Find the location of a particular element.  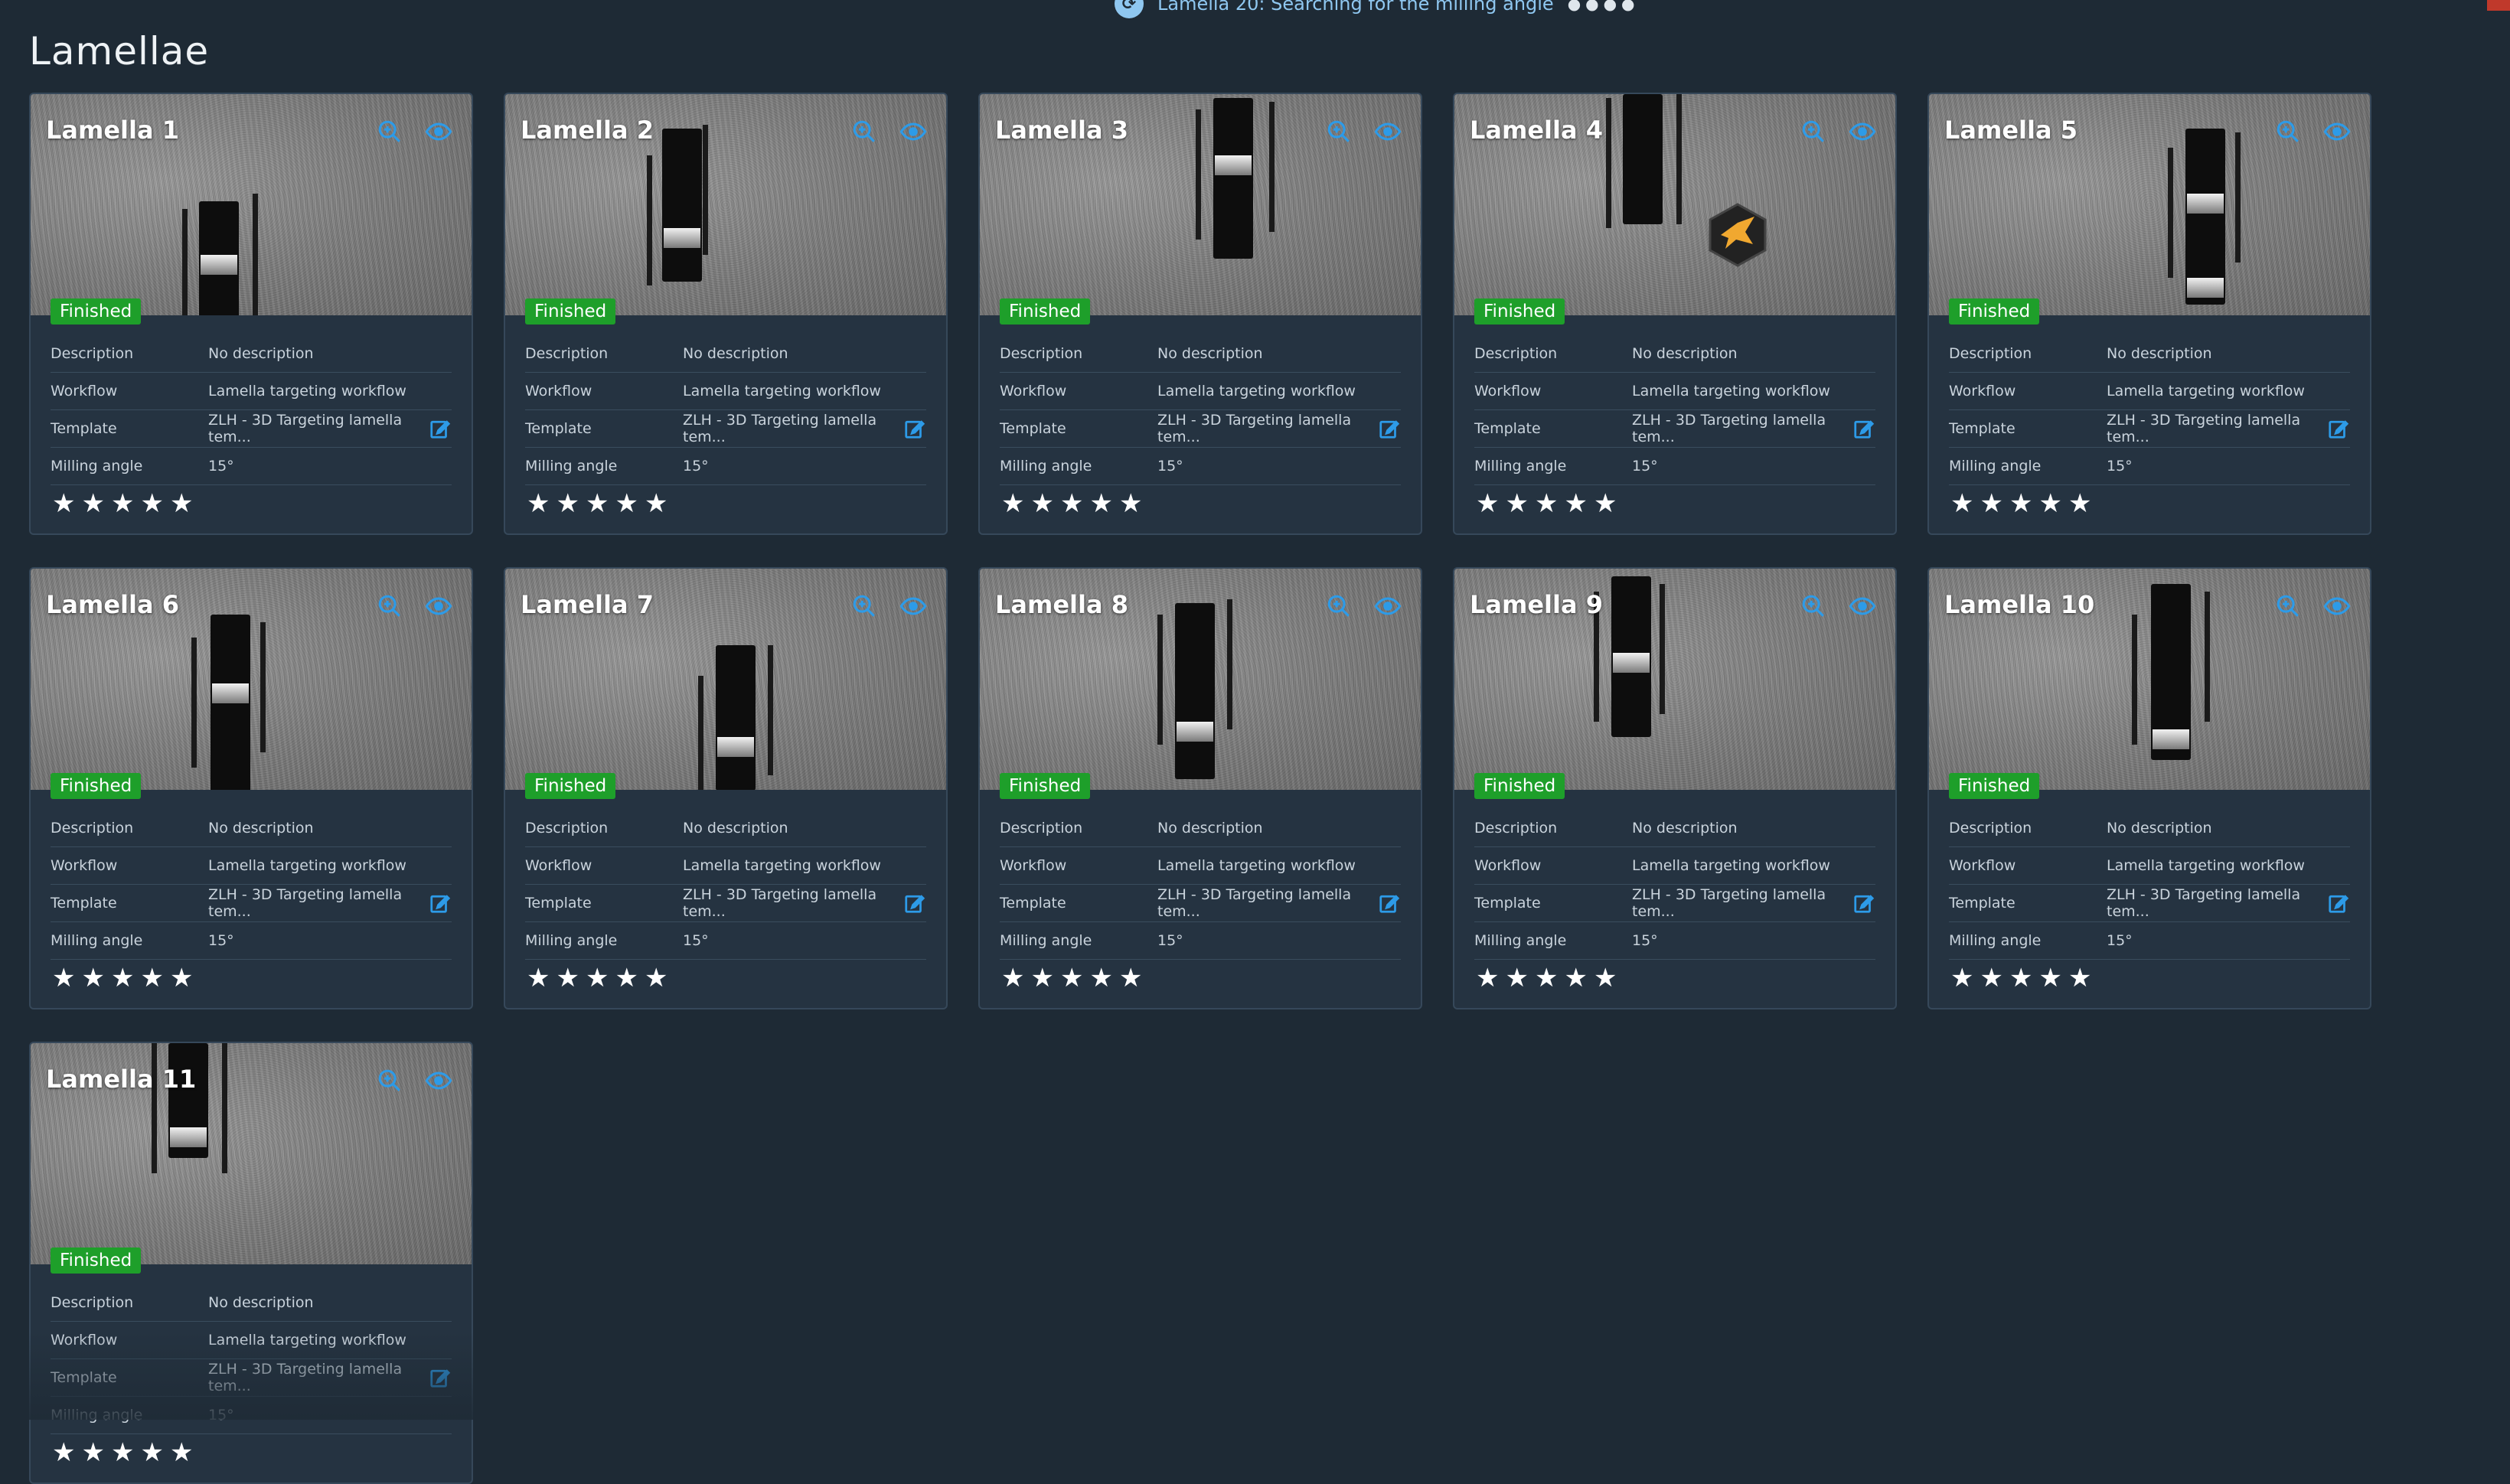

lamella-thumbnail: Lamella 3 is located at coordinates (1200, 205).